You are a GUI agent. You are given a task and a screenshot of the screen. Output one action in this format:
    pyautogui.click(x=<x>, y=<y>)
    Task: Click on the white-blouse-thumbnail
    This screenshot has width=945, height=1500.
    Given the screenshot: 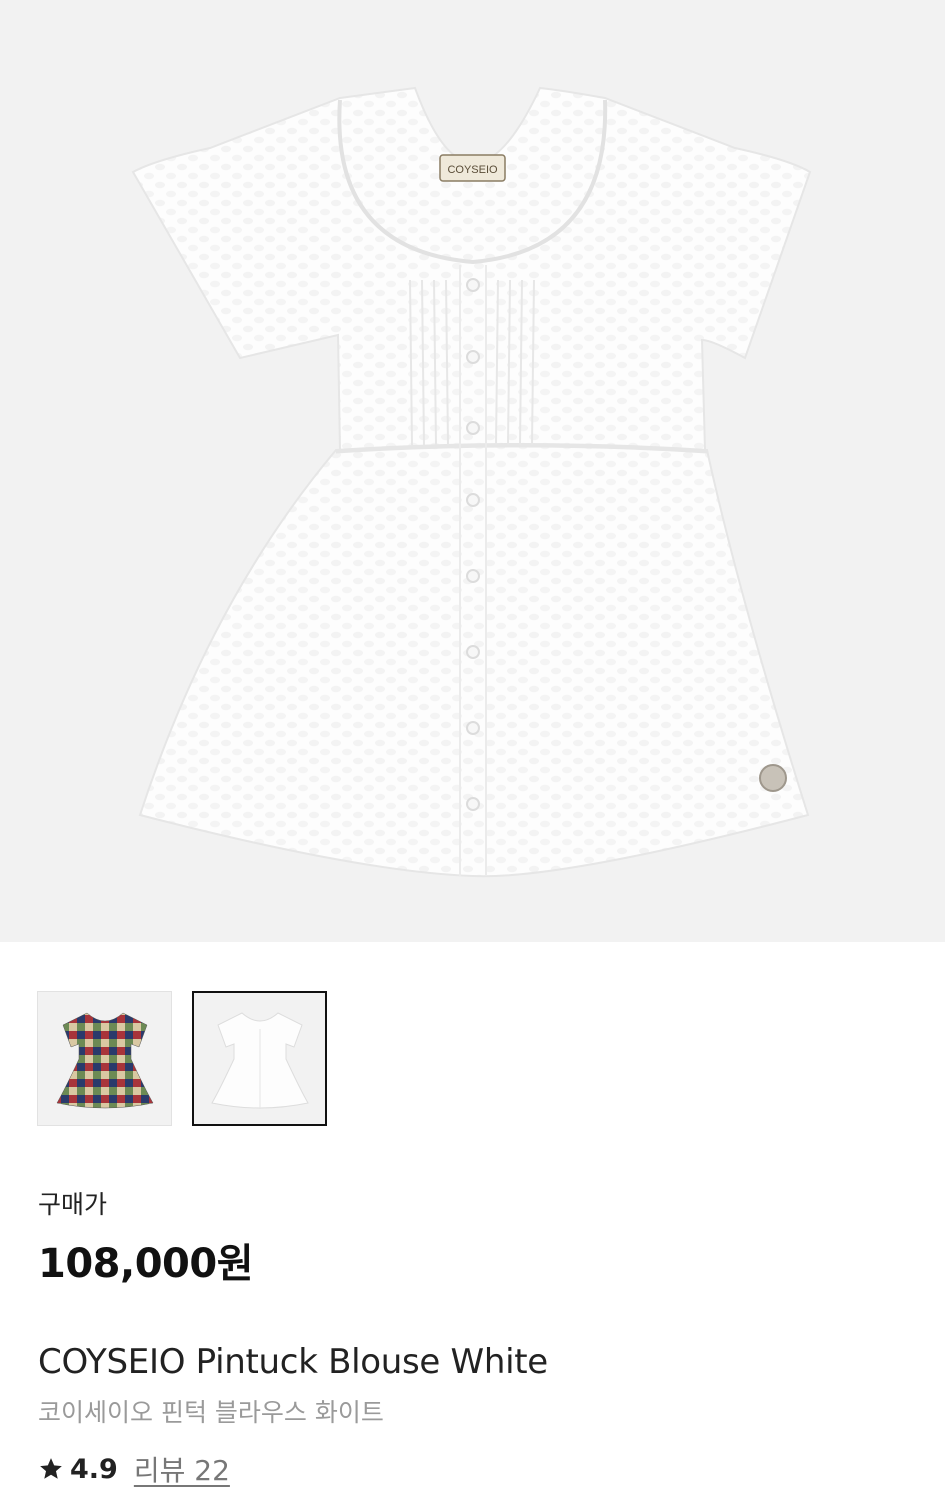 What is the action you would take?
    pyautogui.click(x=259, y=1060)
    